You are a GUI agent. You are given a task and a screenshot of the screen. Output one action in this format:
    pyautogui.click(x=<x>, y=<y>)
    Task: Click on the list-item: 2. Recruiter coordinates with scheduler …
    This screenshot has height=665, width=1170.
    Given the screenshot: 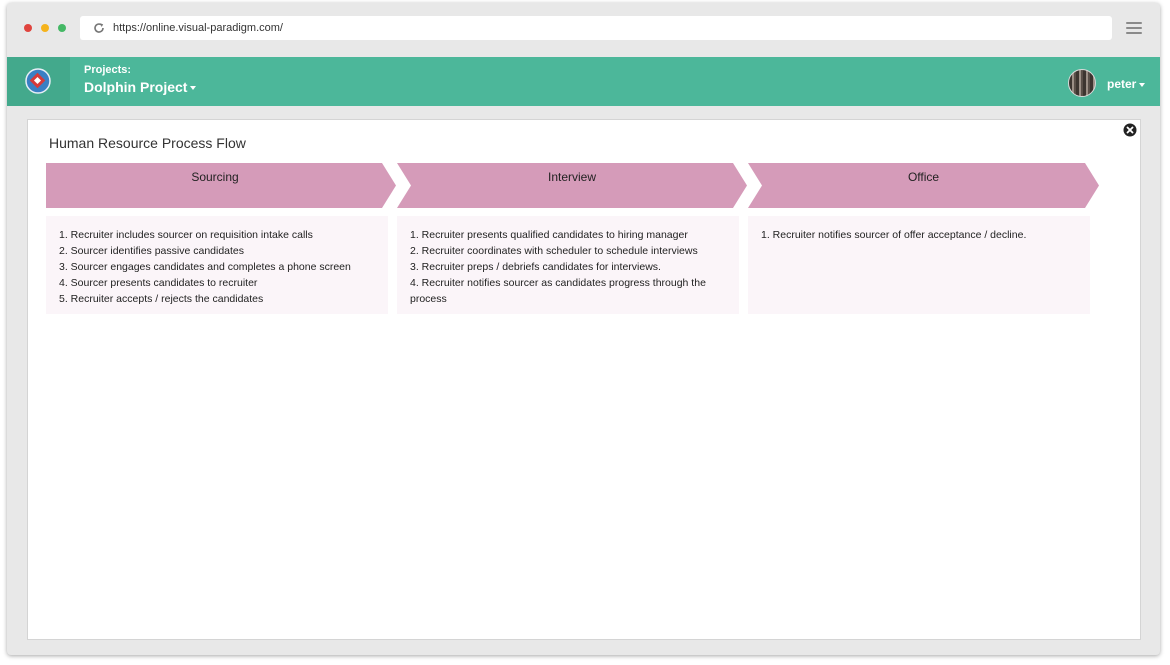 What is the action you would take?
    pyautogui.click(x=554, y=251)
    